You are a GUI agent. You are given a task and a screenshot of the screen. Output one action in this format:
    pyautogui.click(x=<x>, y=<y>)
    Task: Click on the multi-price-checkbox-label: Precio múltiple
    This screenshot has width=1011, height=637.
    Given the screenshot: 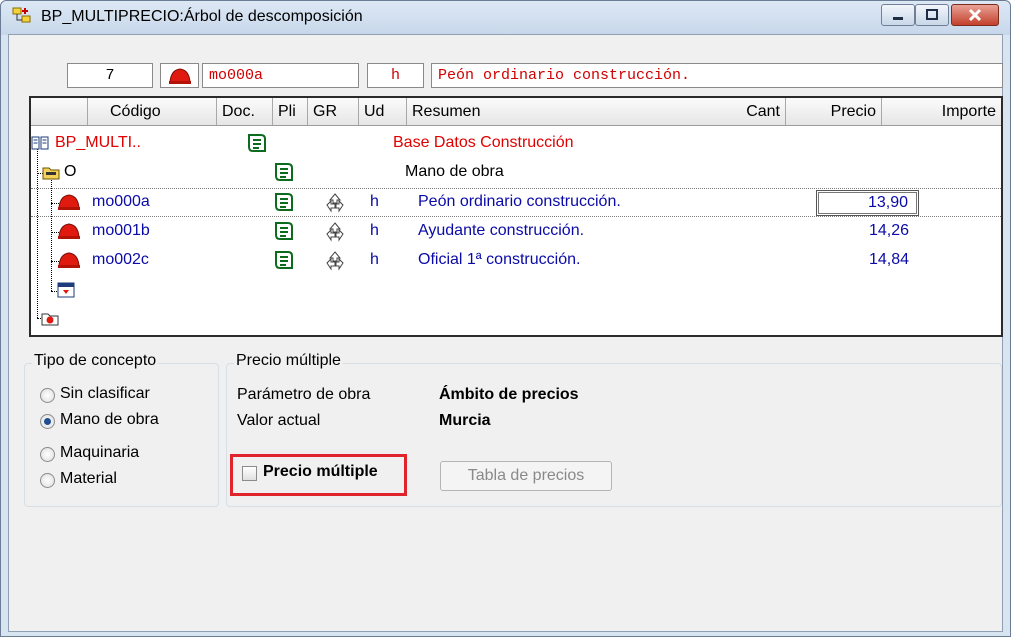 What is the action you would take?
    pyautogui.click(x=320, y=472)
    